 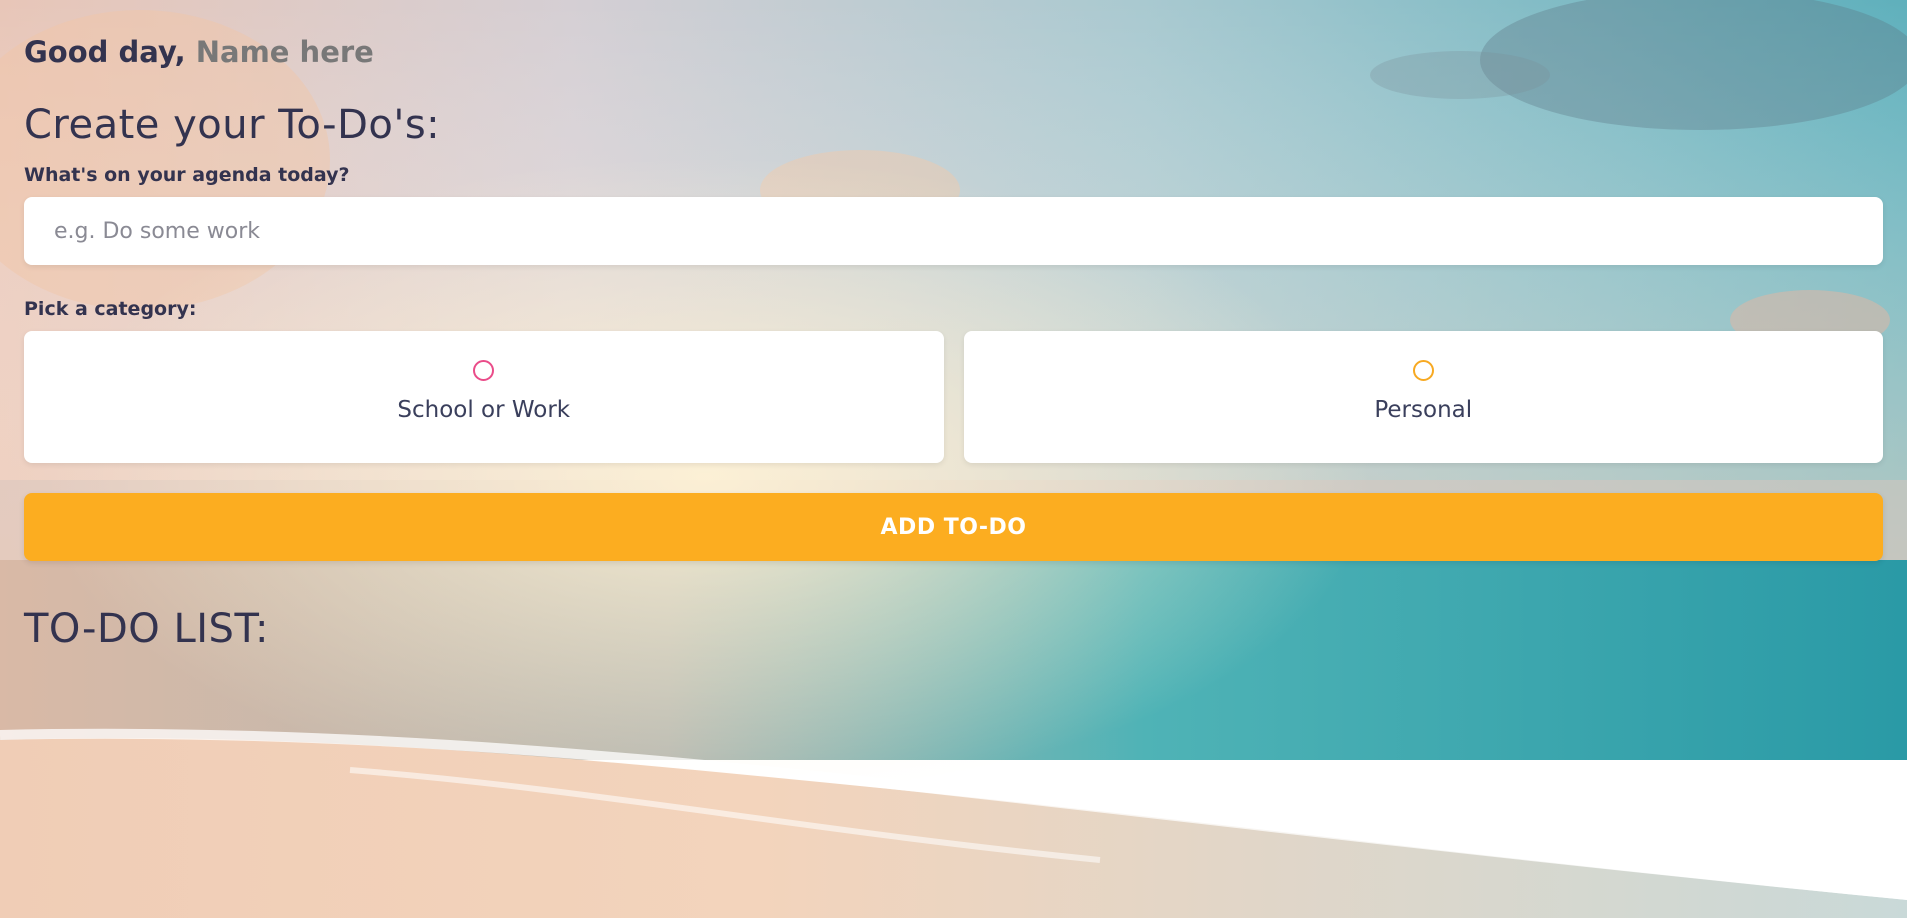 What do you see at coordinates (232, 125) in the screenshot?
I see `create-todo-title: Create your To-Do's:` at bounding box center [232, 125].